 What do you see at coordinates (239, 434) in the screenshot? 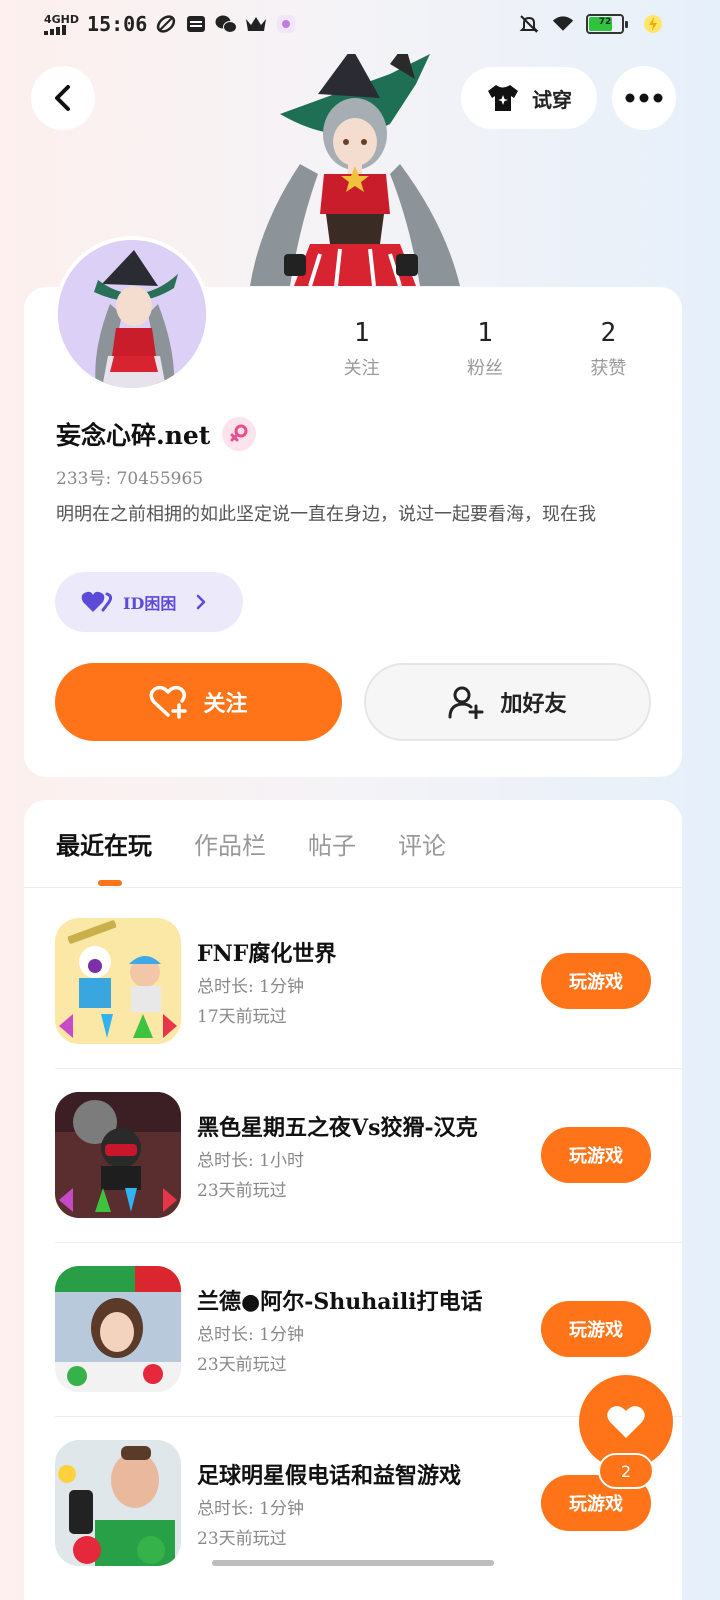
I see `female-gender-icon` at bounding box center [239, 434].